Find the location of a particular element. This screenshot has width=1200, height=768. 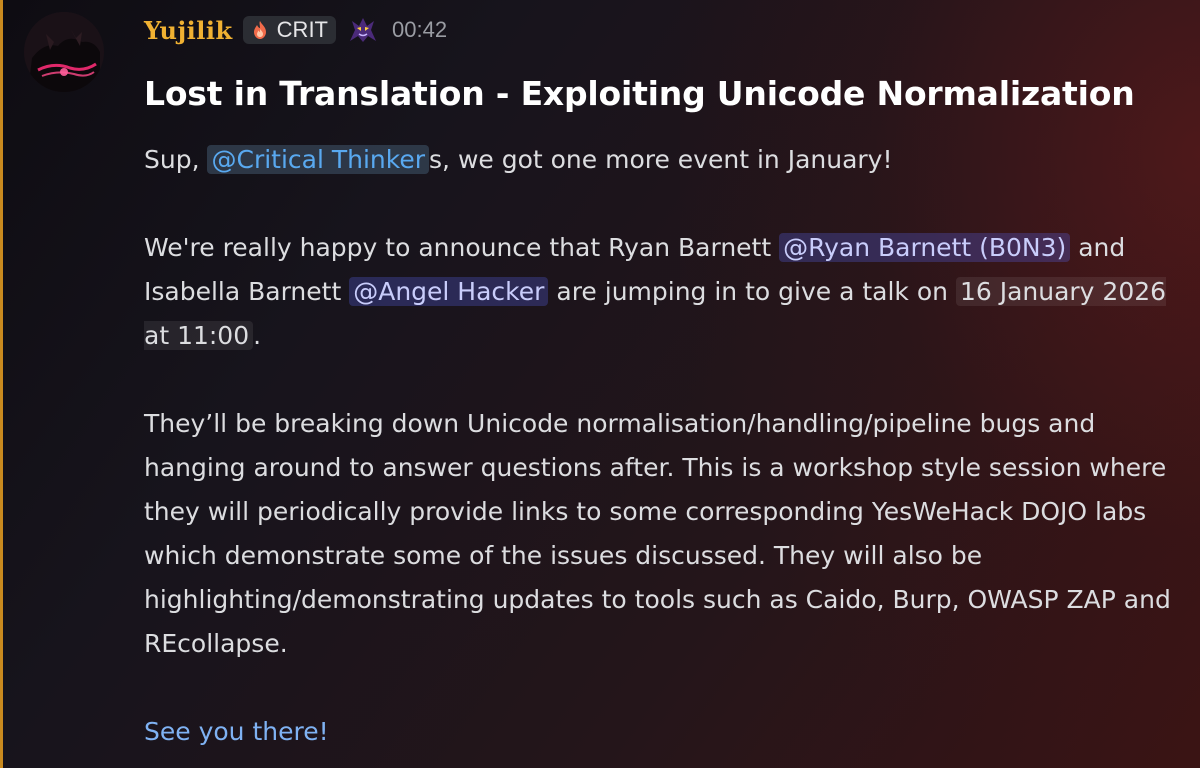

role-badge: CRIT is located at coordinates (289, 30).